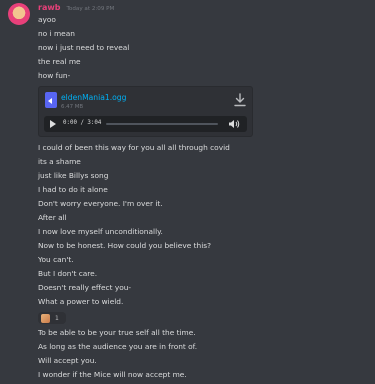 This screenshot has width=375, height=384. Describe the element at coordinates (19, 14) in the screenshot. I see `user-avatar` at that location.